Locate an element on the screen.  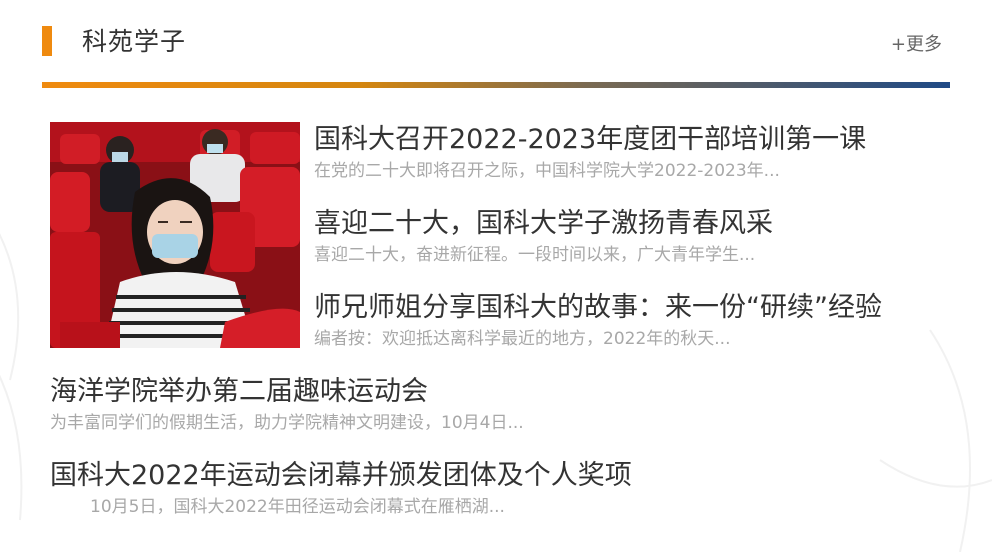
featured-news-image is located at coordinates (175, 235).